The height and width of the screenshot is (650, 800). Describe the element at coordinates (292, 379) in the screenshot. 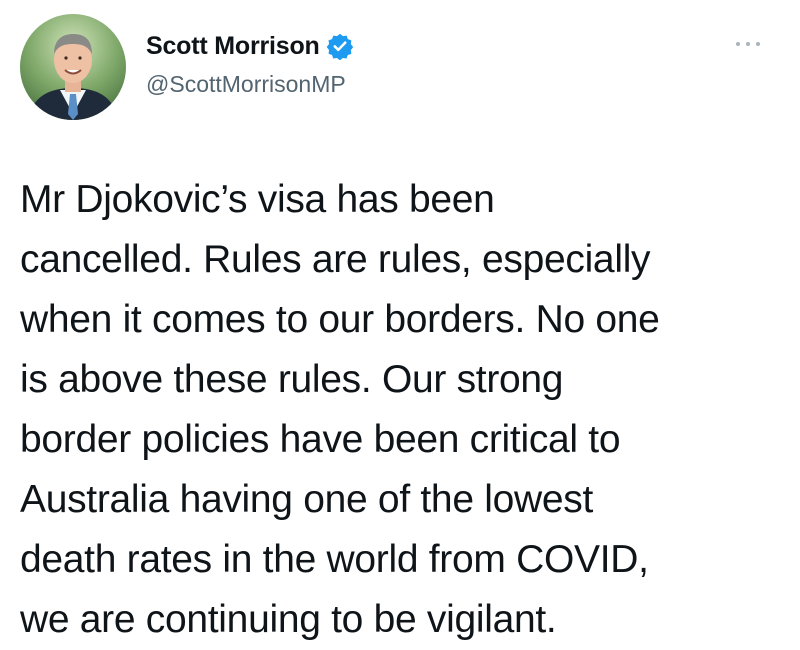

I see `tweet-text-line: is above these rules. Our strong` at that location.